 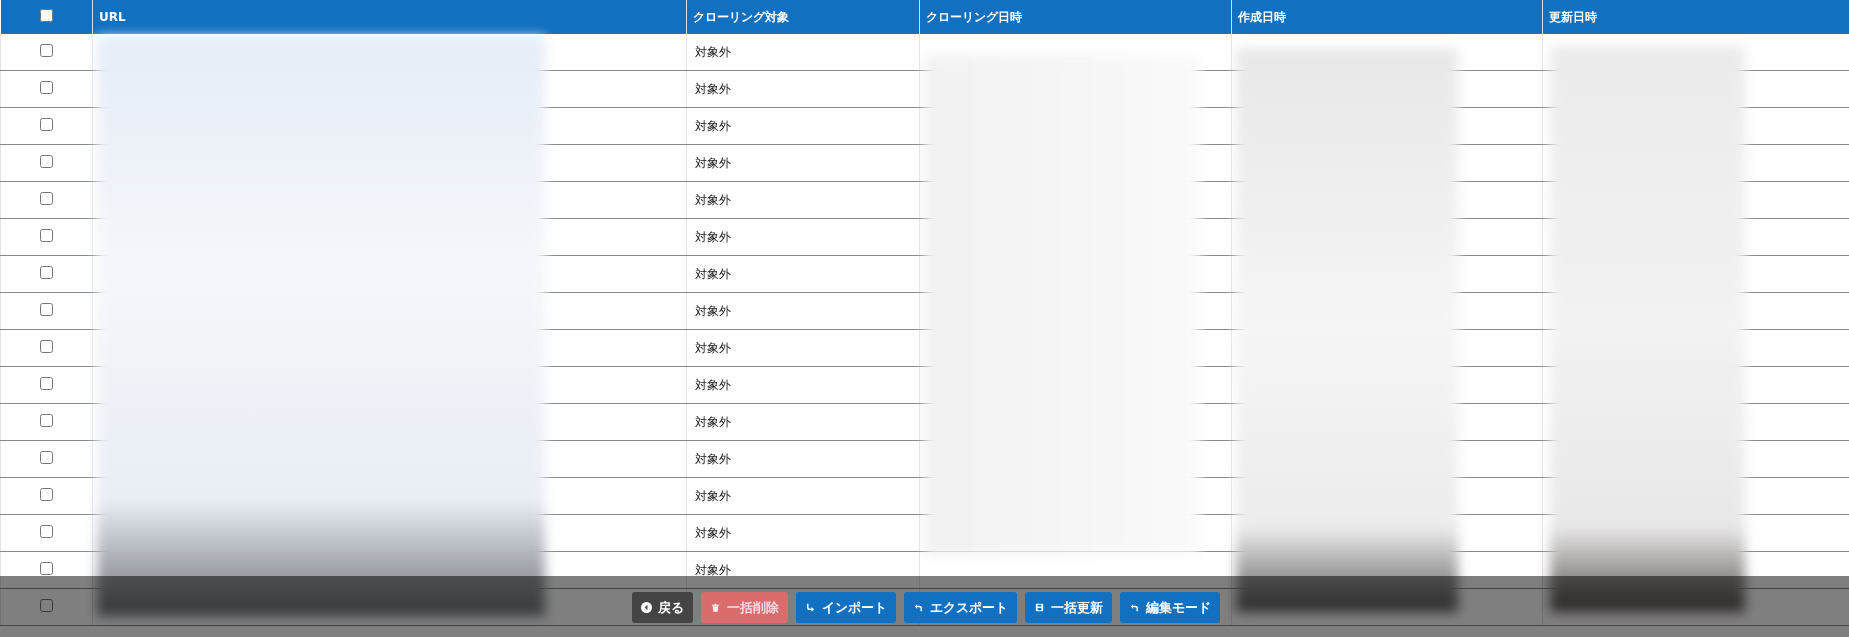 I want to click on column-header: 更新日時, so click(x=1695, y=17).